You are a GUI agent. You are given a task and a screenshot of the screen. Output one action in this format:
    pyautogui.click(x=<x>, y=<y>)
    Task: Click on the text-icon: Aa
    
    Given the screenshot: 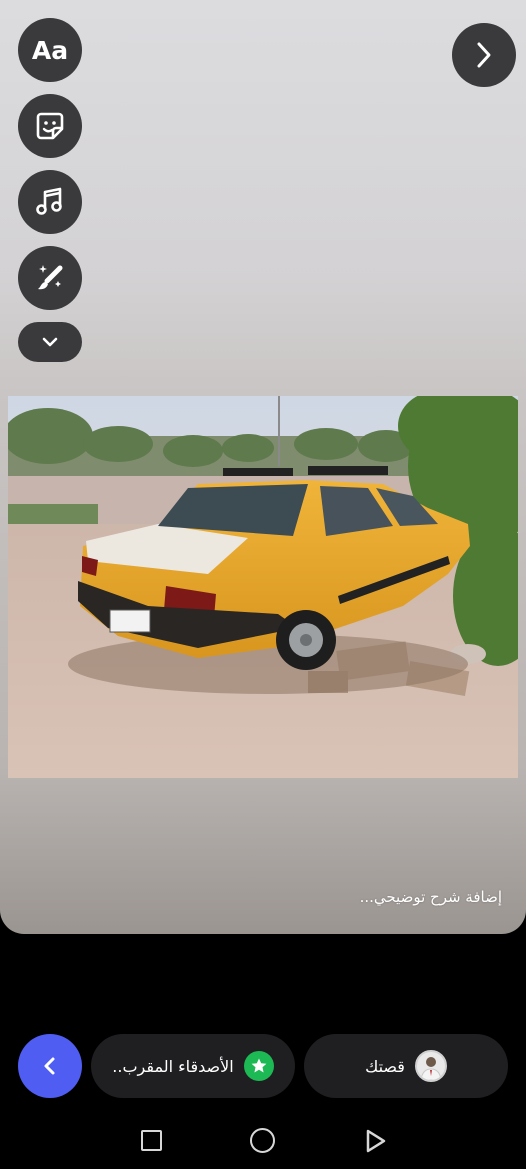 What is the action you would take?
    pyautogui.click(x=50, y=50)
    